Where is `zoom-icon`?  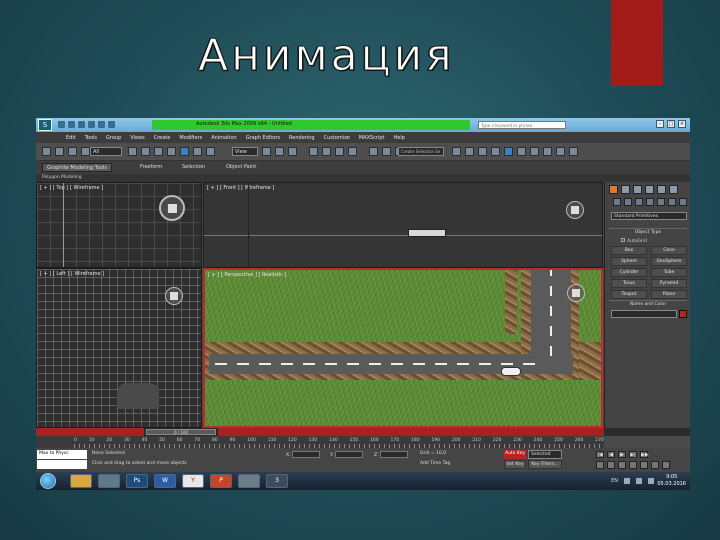 zoom-icon is located at coordinates (600, 465).